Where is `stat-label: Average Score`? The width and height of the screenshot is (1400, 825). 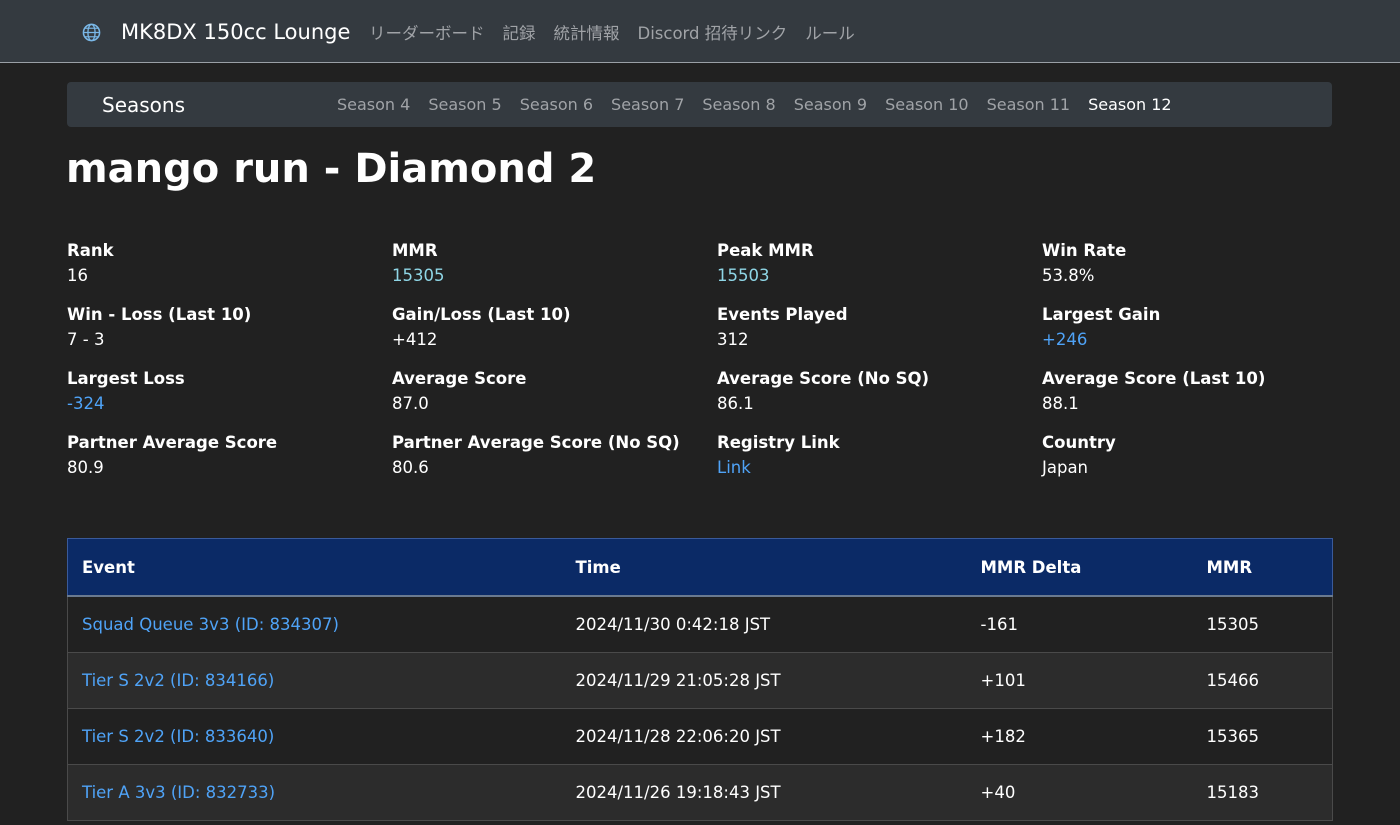 stat-label: Average Score is located at coordinates (459, 378).